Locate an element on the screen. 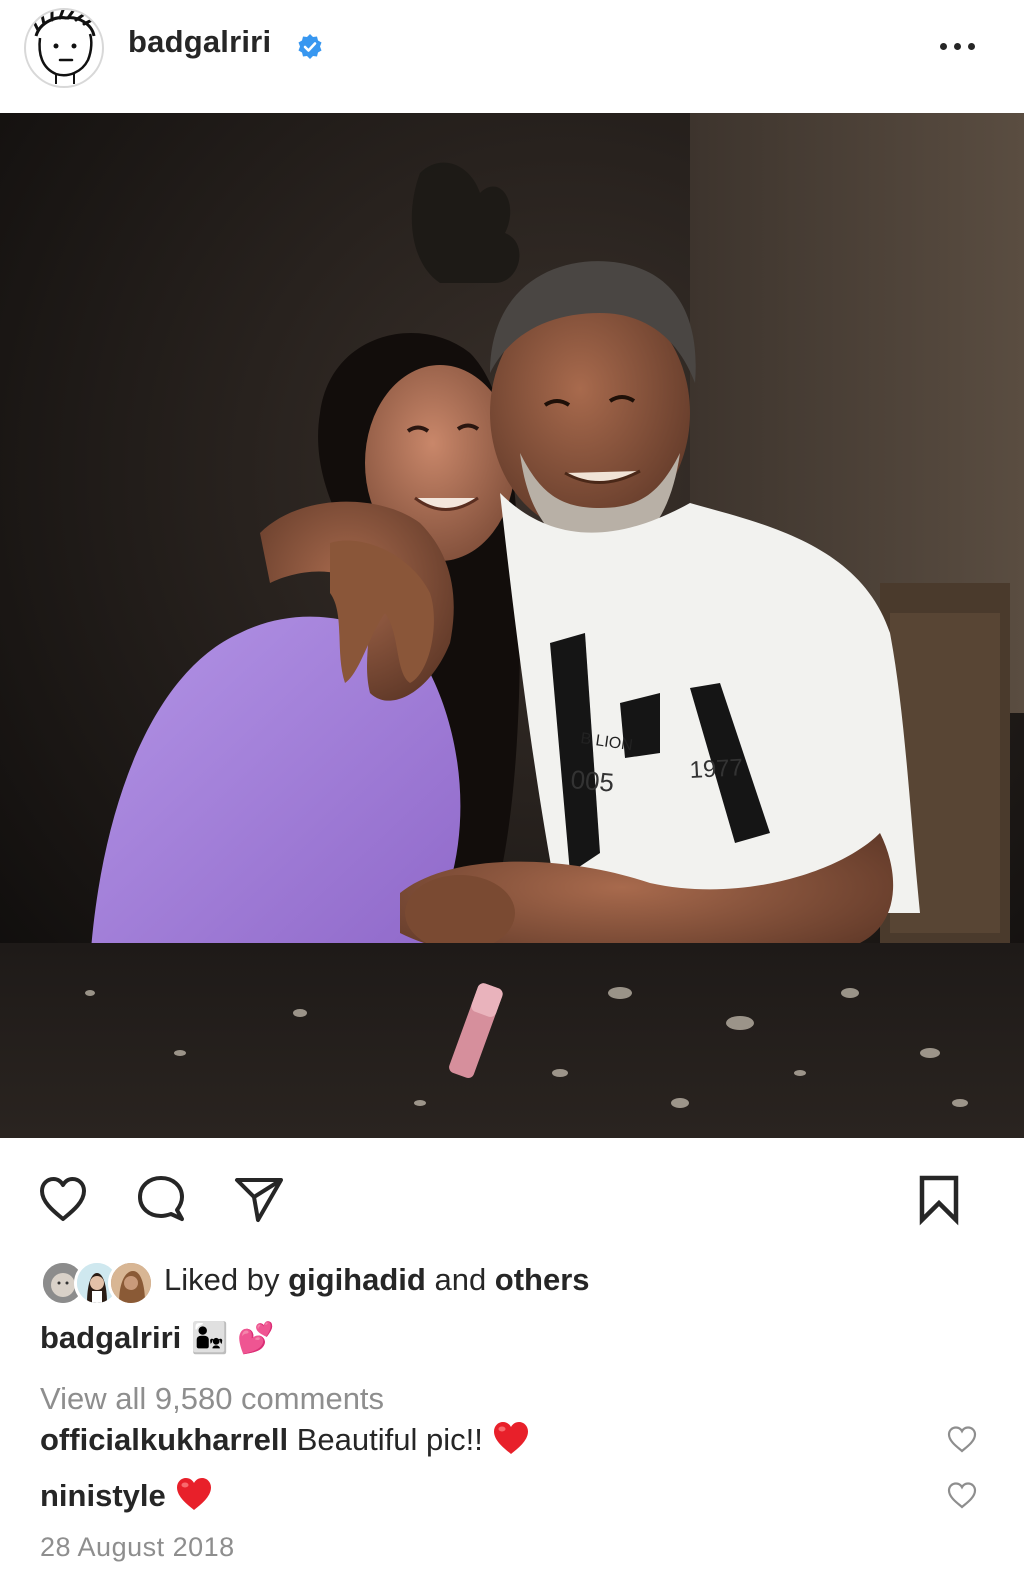  profile-avatar is located at coordinates (64, 48).